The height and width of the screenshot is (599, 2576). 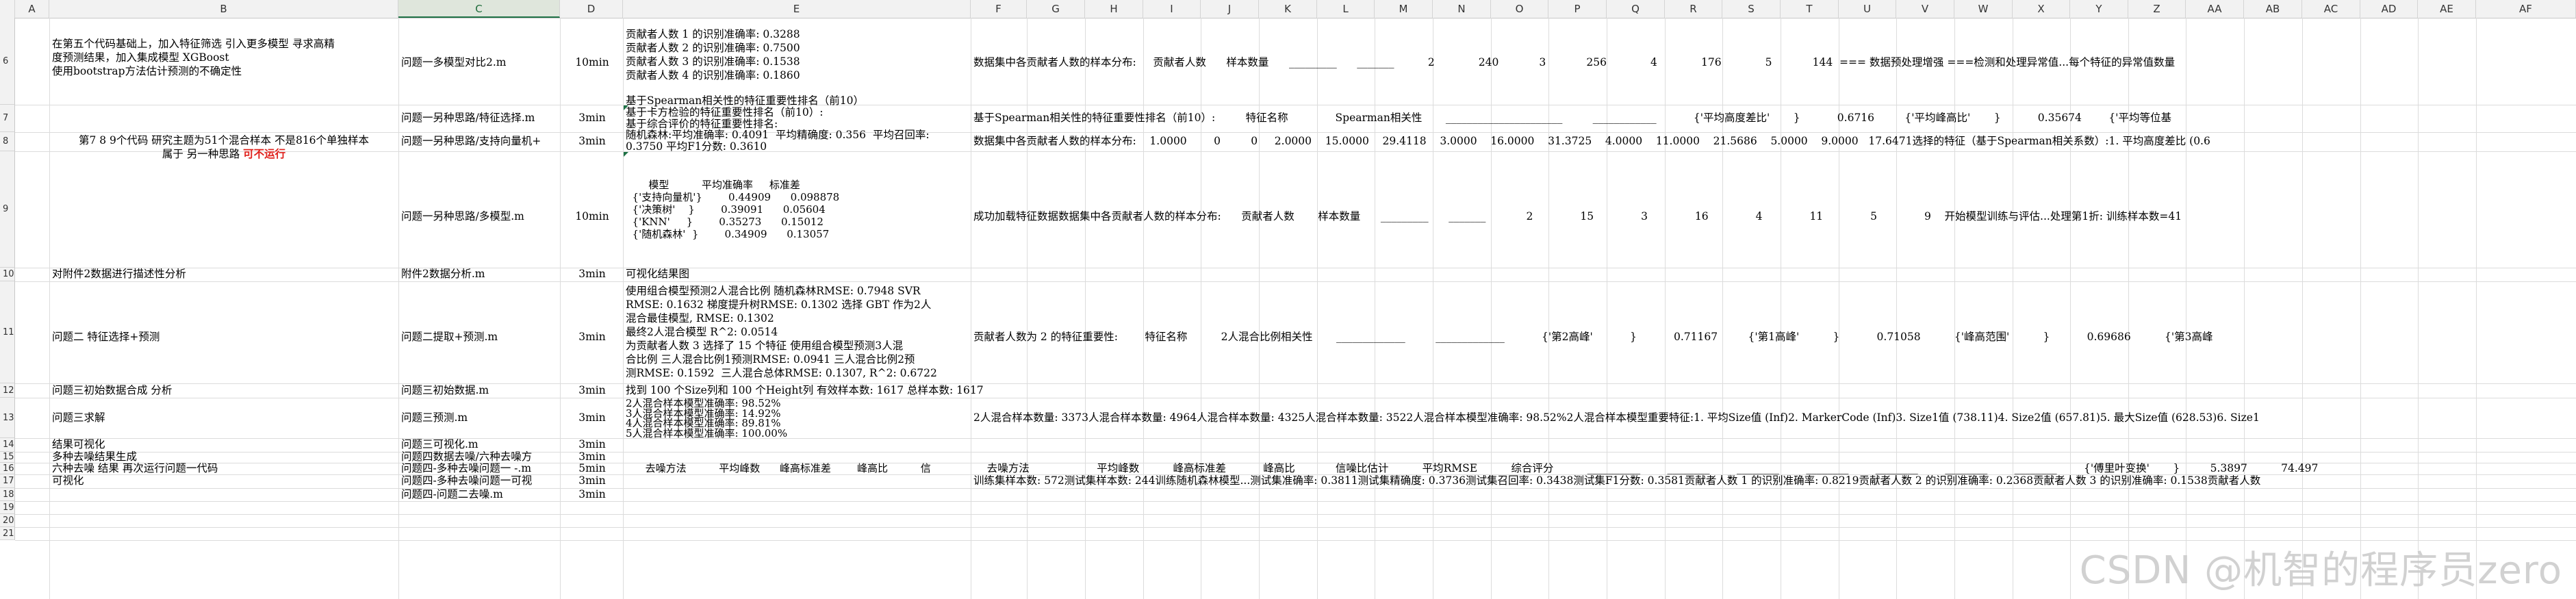 I want to click on column-header-s: S, so click(x=1751, y=9).